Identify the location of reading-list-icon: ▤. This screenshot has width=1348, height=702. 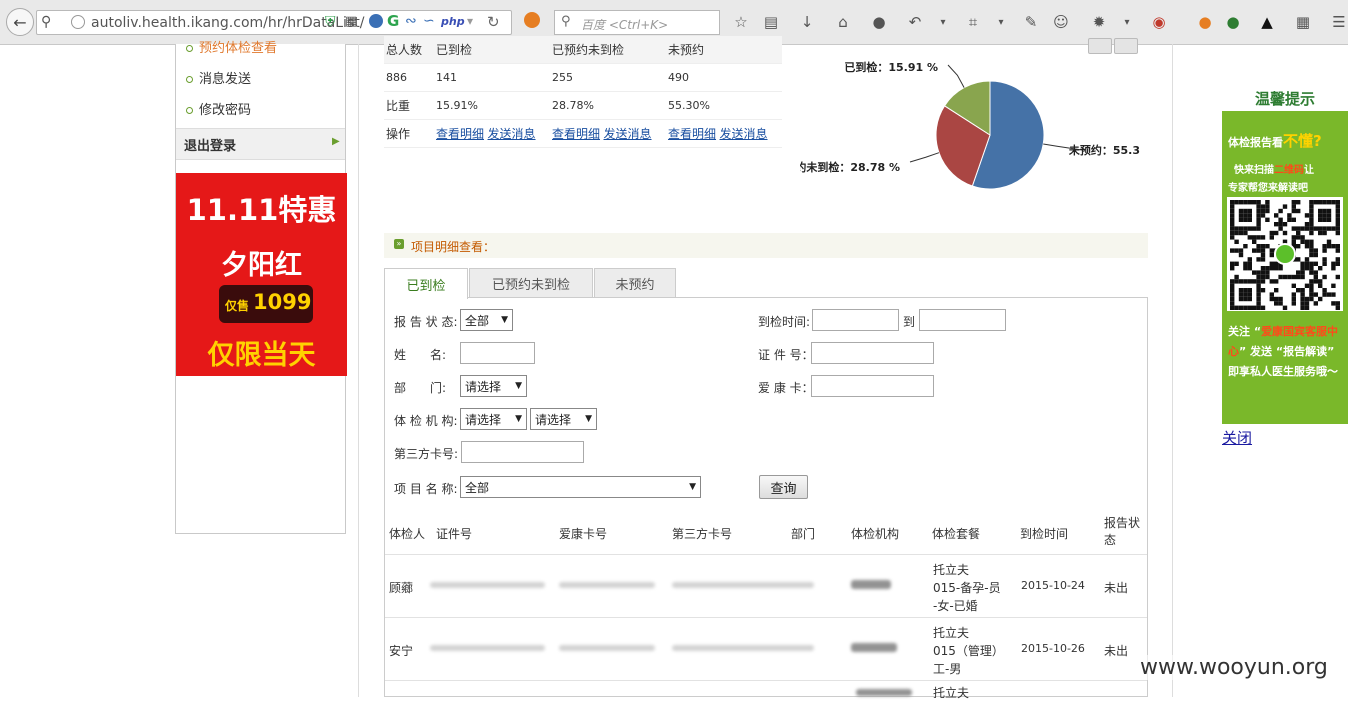
(771, 22).